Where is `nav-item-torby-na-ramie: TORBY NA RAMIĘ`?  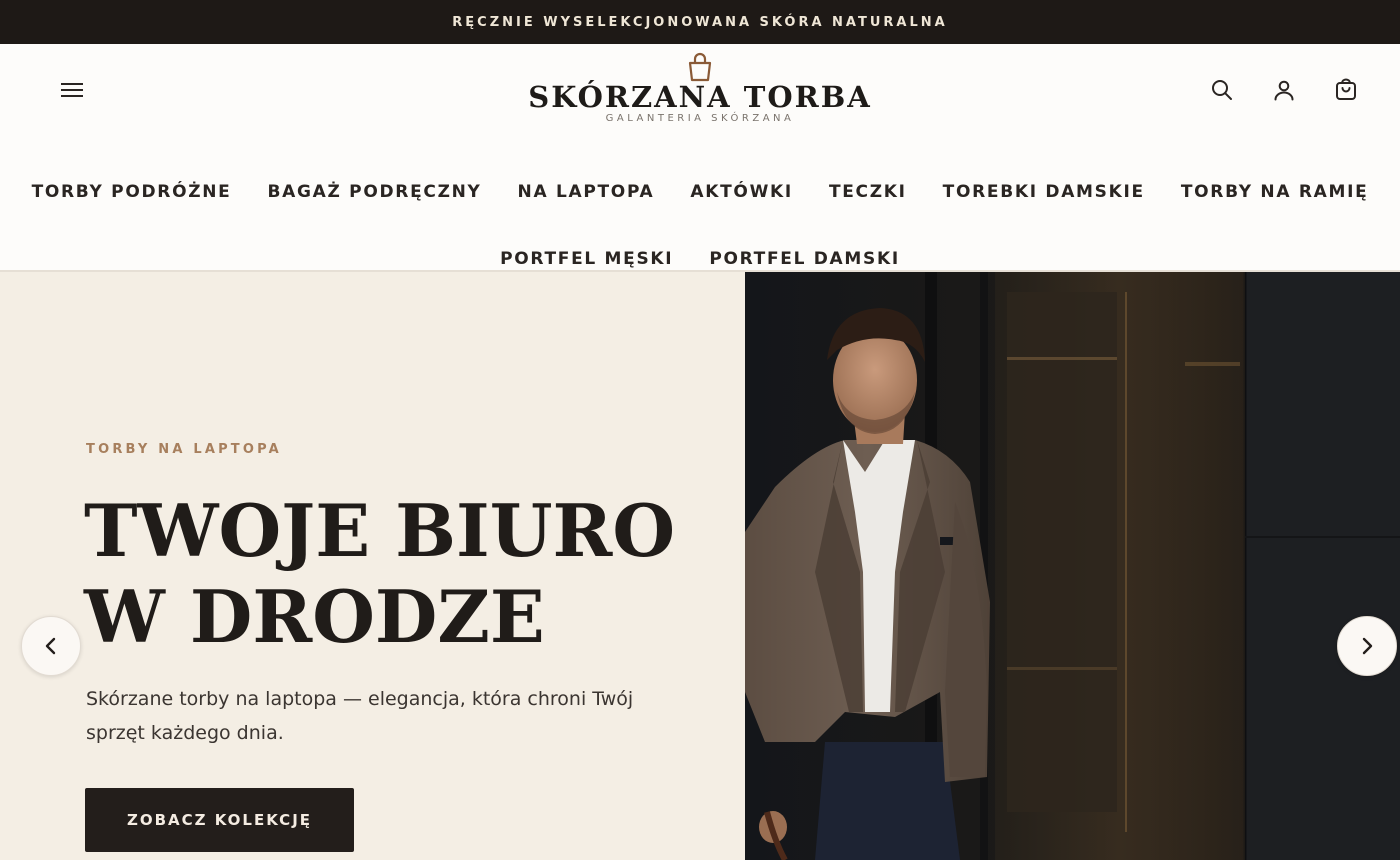 nav-item-torby-na-ramie: TORBY NA RAMIĘ is located at coordinates (1275, 192).